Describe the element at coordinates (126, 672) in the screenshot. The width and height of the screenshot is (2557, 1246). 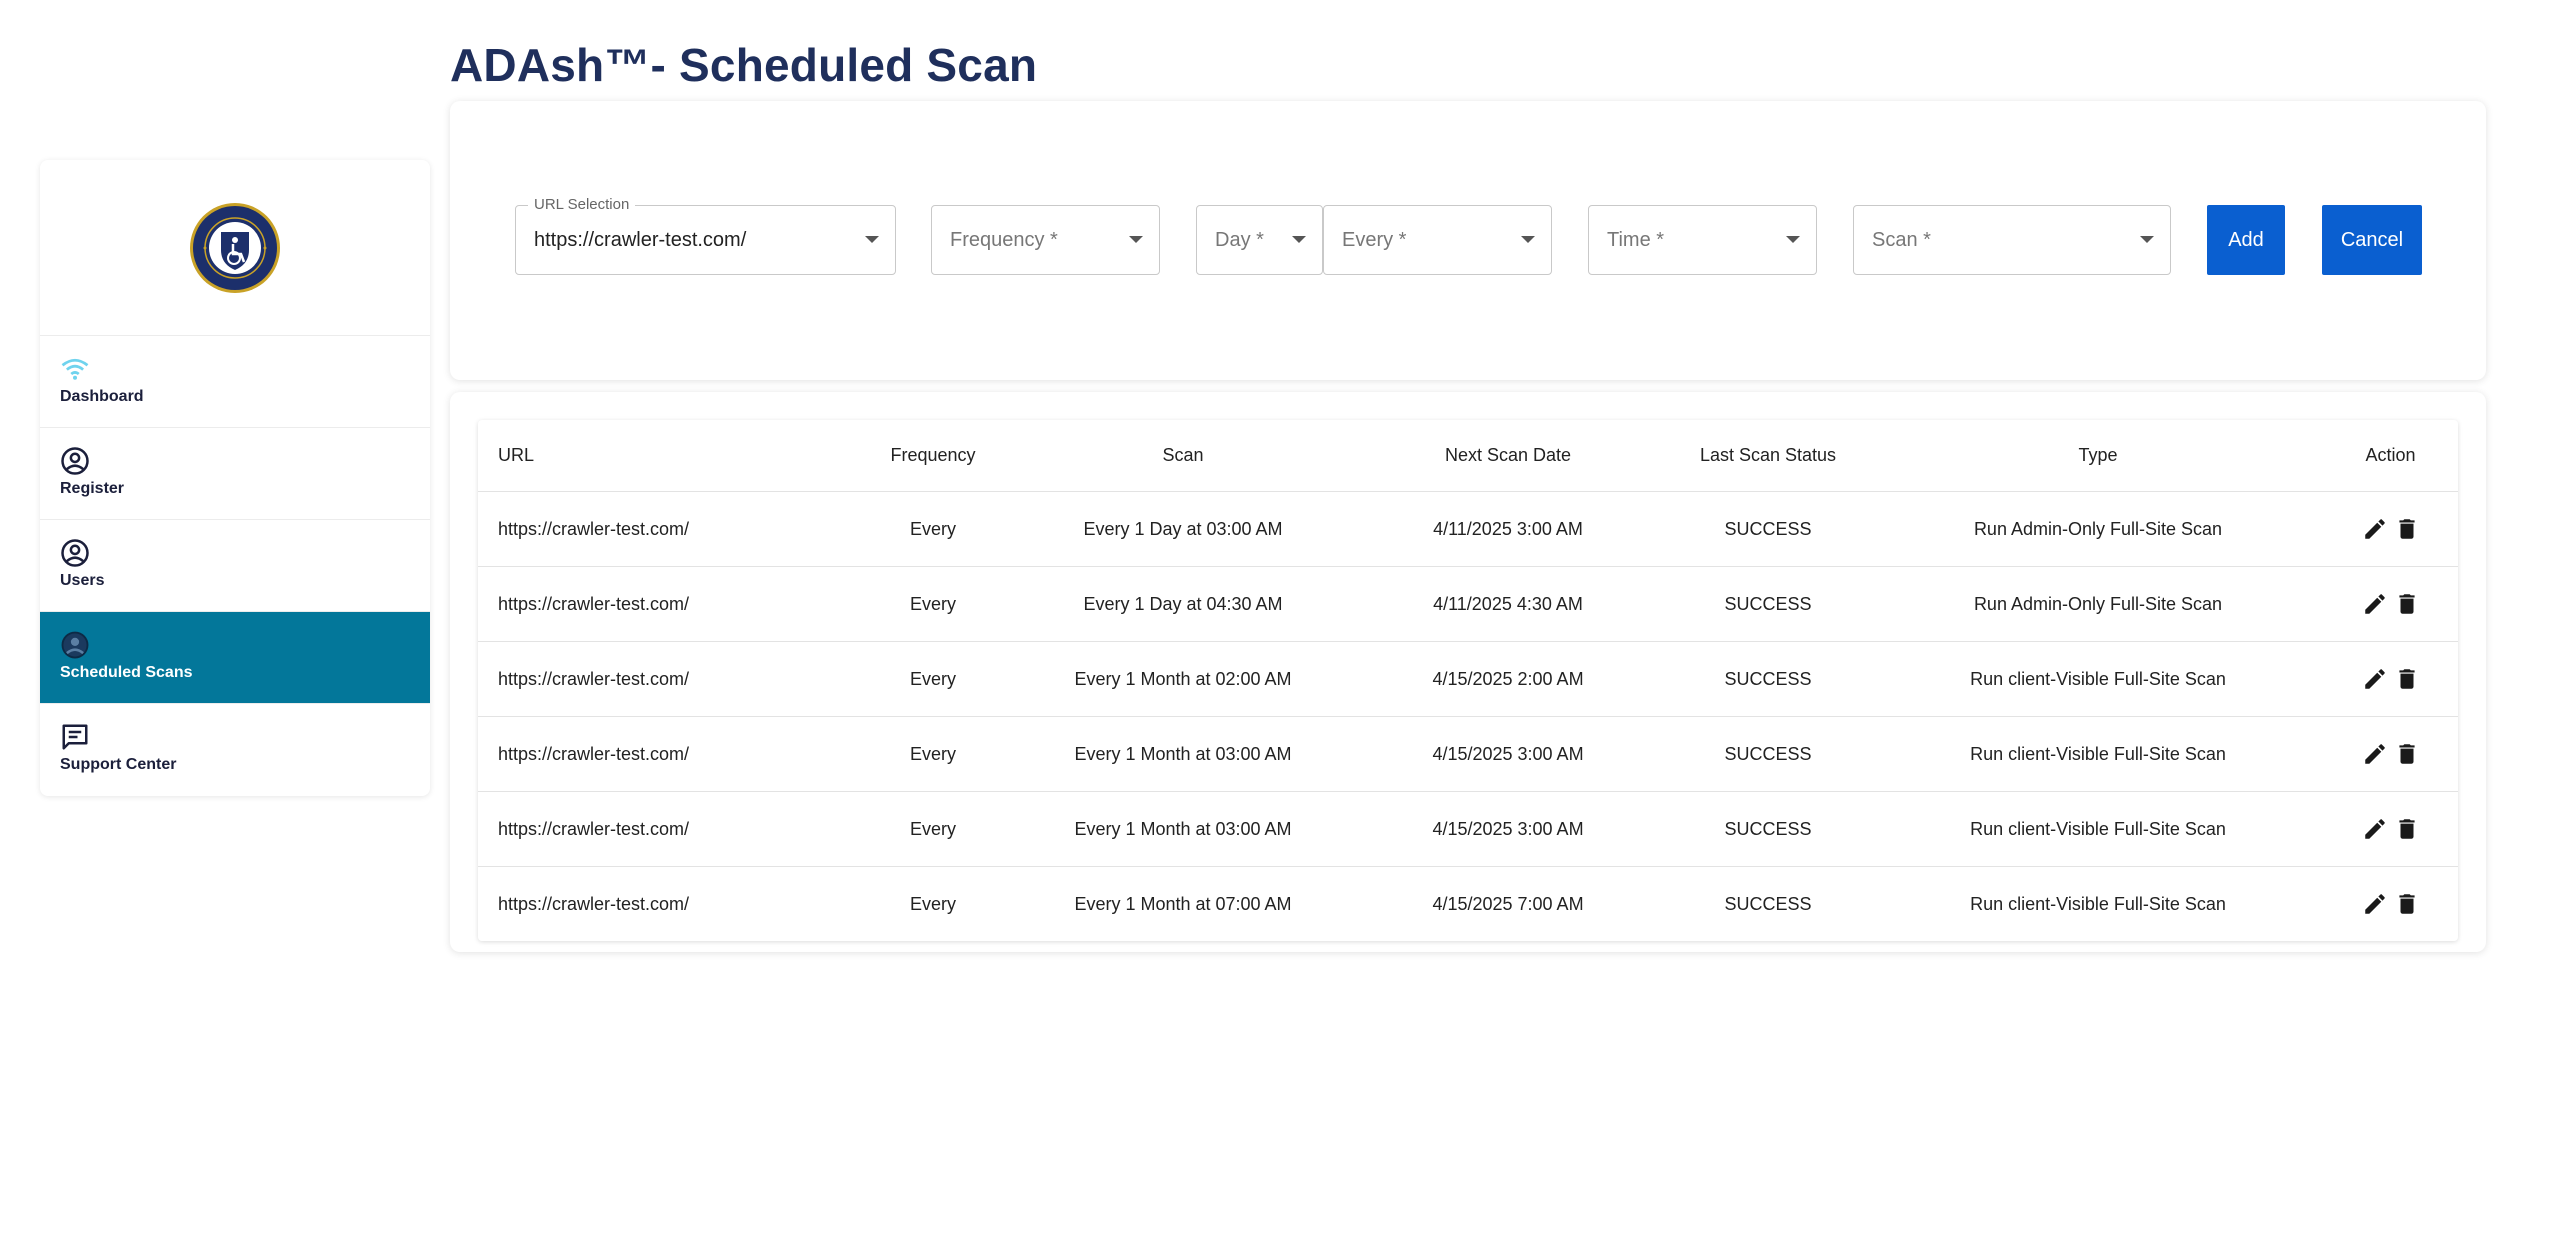
I see `sidebar-item-label: Scheduled Scans` at that location.